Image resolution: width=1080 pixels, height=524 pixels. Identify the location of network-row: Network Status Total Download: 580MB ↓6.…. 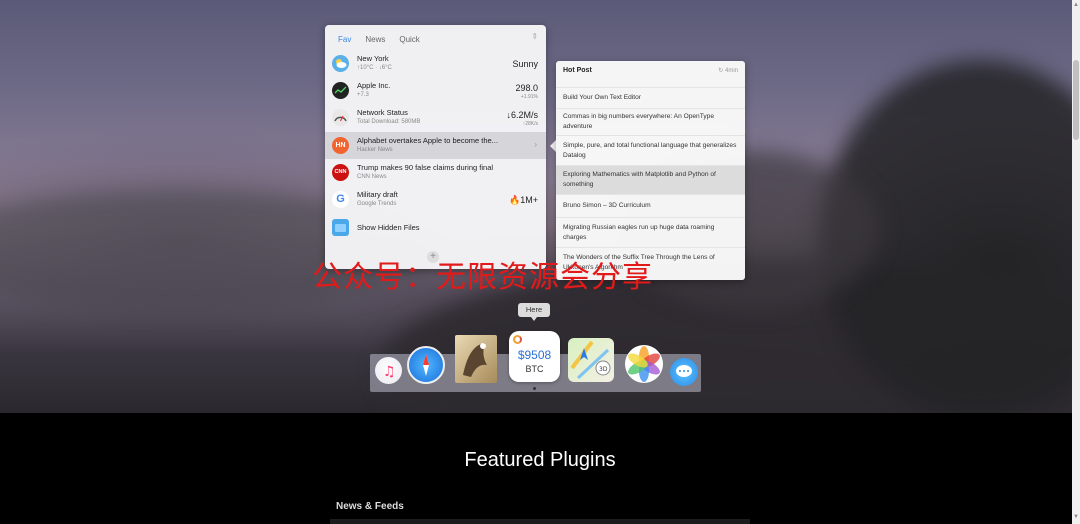
(435, 117).